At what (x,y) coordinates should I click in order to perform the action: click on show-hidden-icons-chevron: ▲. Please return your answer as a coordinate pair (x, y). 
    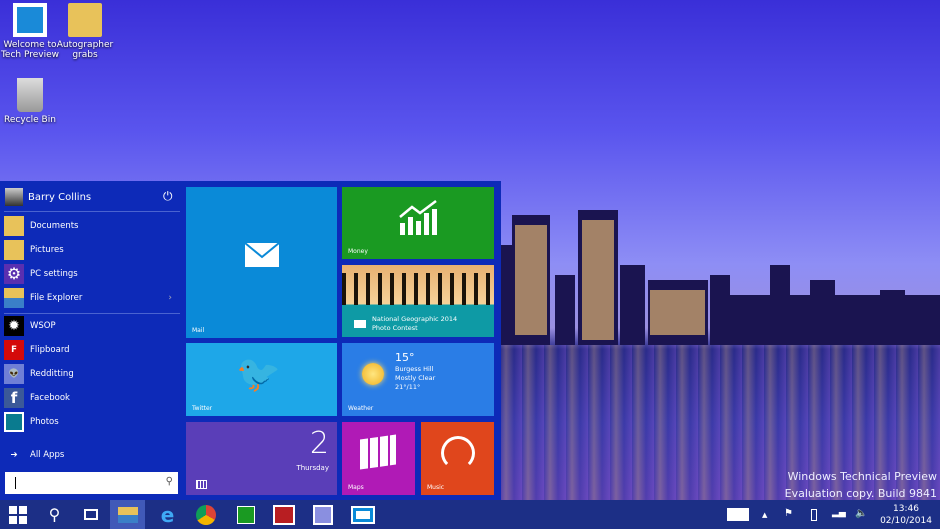
    Looking at the image, I should click on (764, 515).